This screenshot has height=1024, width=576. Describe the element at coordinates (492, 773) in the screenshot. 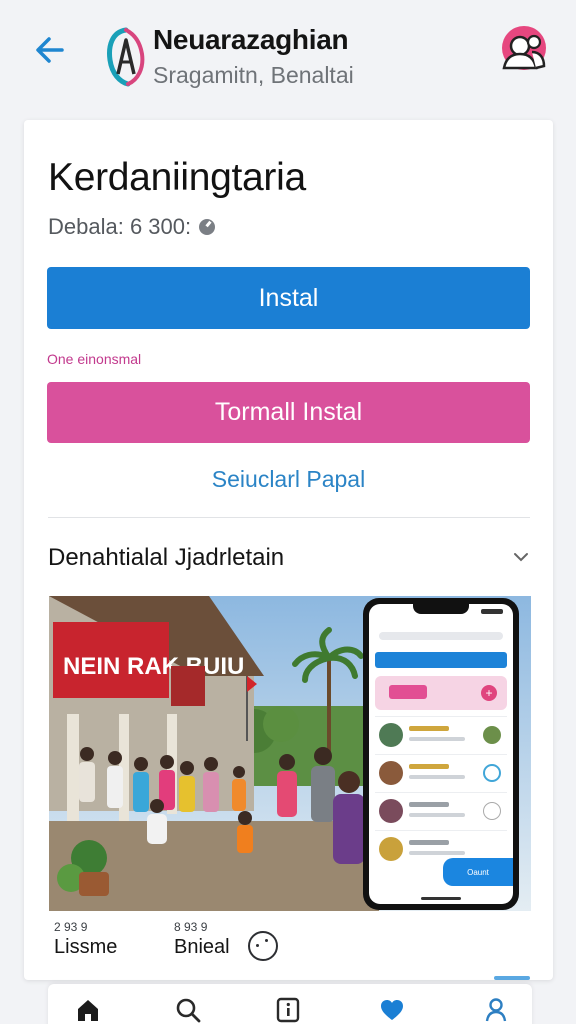

I see `refresh-icon` at that location.